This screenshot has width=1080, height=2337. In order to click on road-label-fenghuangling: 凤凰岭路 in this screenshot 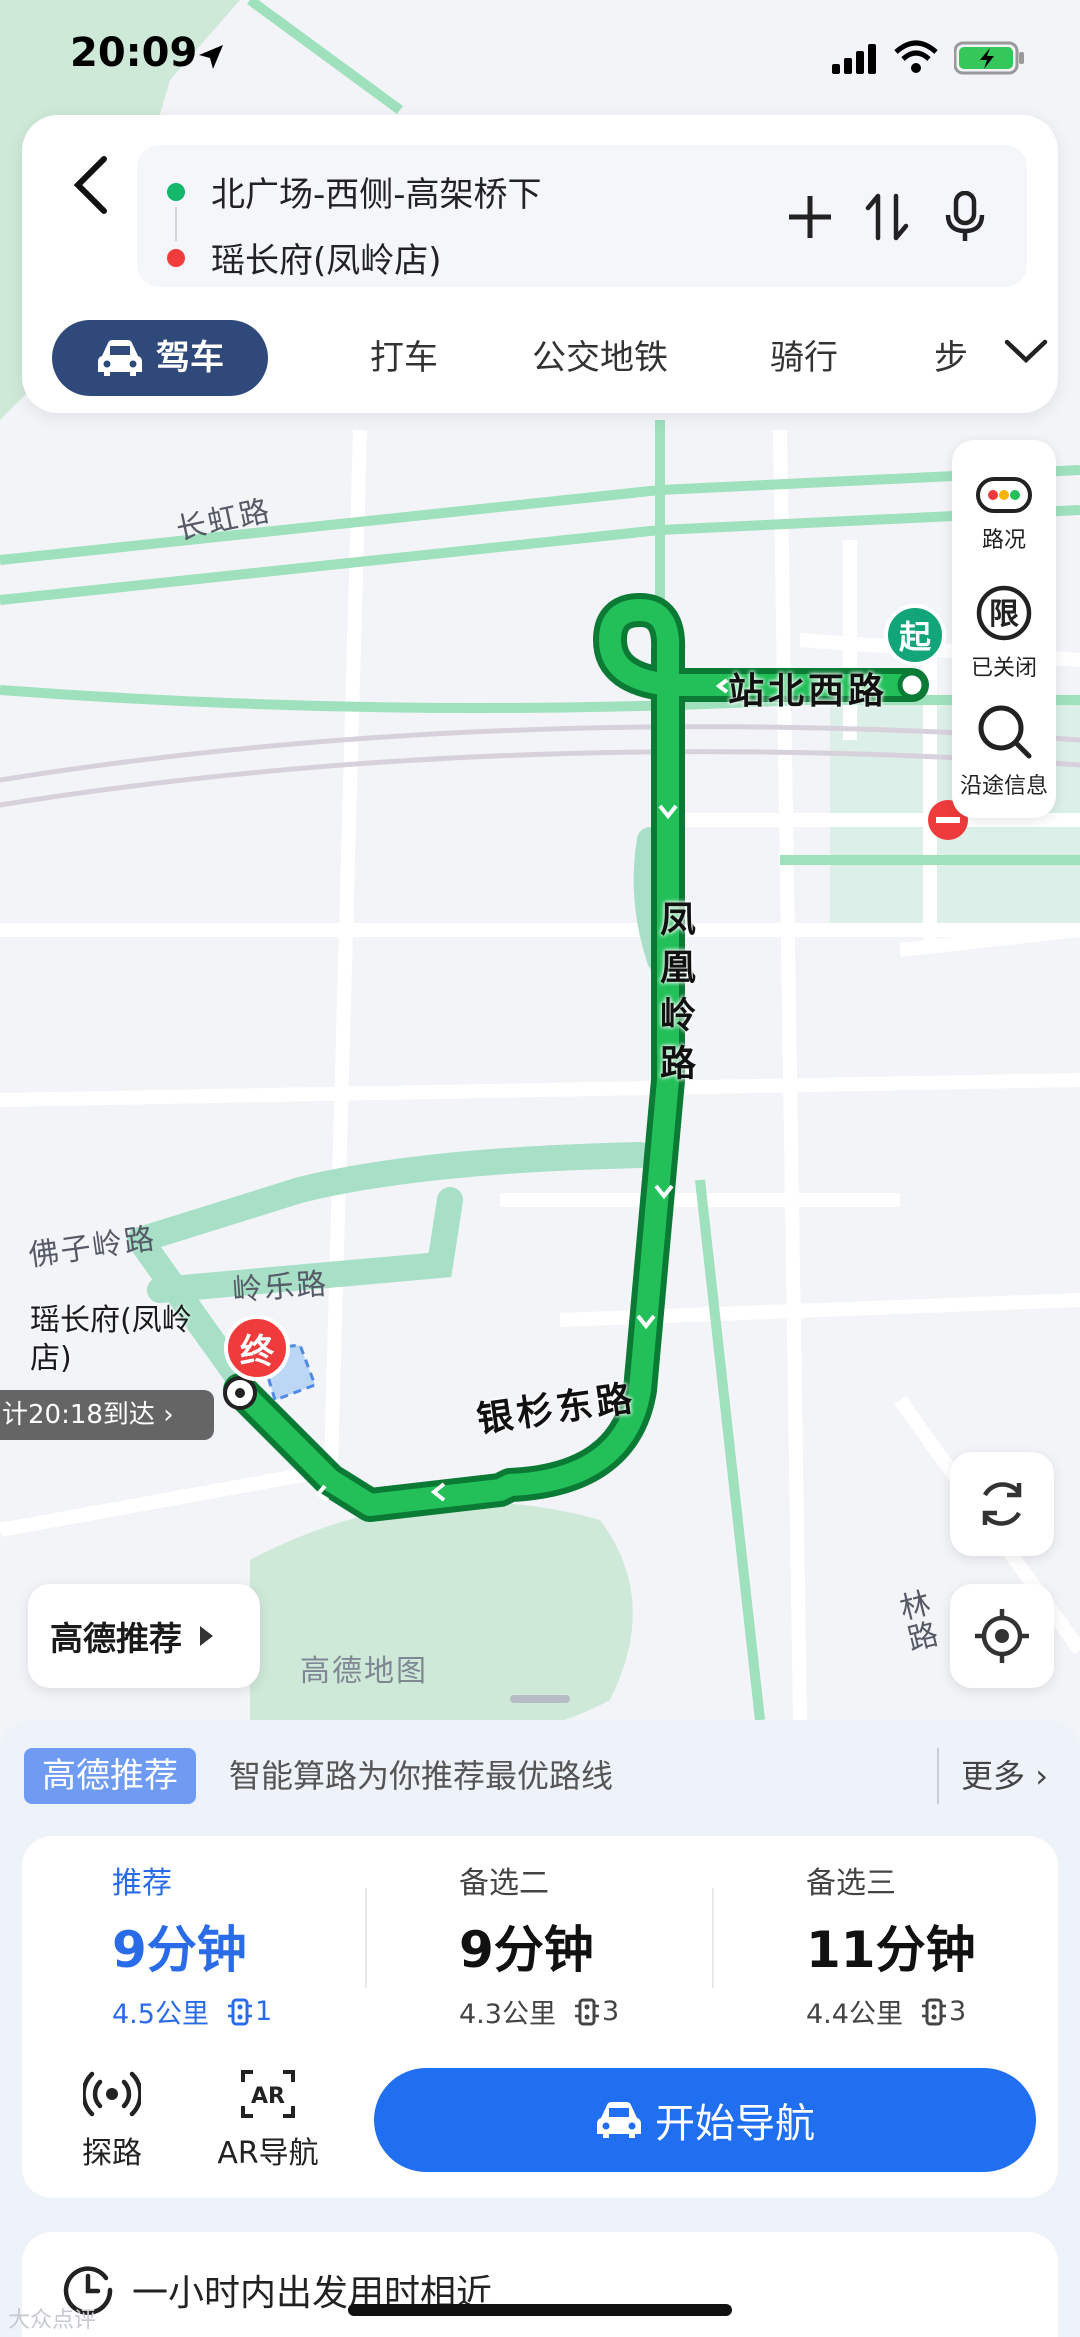, I will do `click(674, 996)`.